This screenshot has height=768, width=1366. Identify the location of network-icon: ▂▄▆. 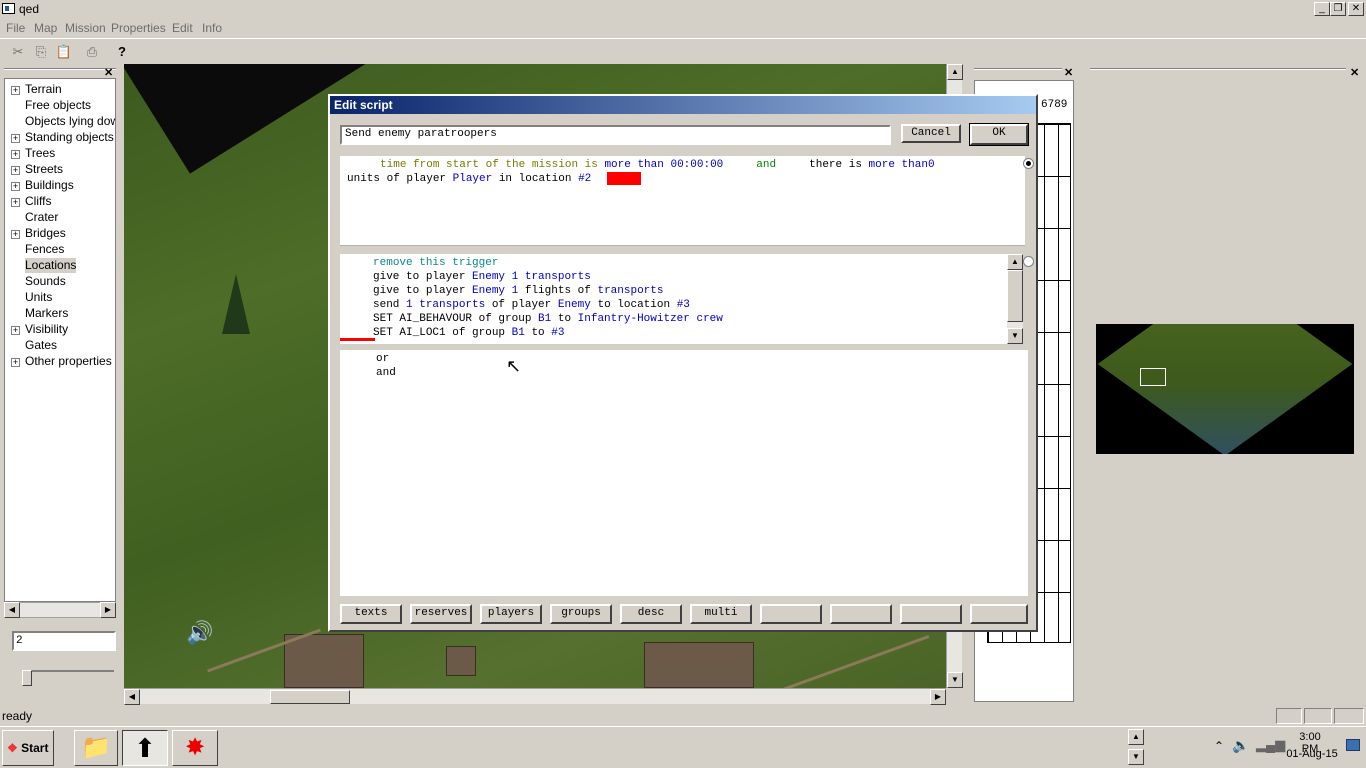
(1270, 745).